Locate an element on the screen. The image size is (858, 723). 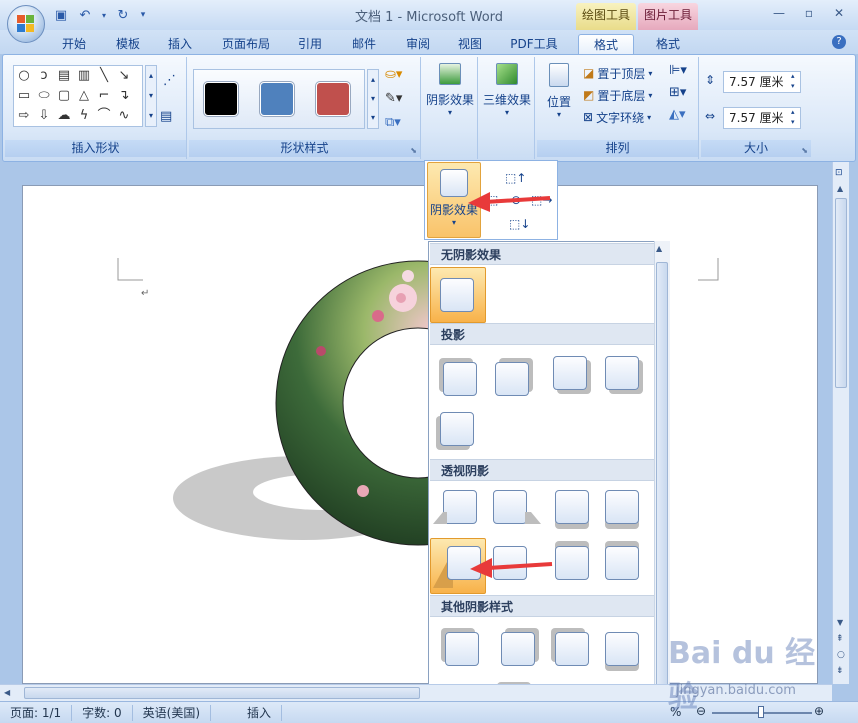
section-no-shadow: 无阴影效果 is located at coordinates (542, 254).